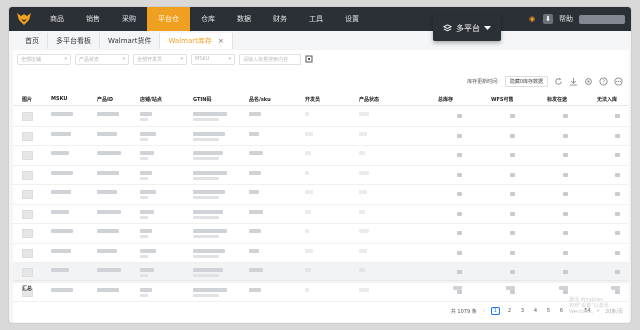 The width and height of the screenshot is (640, 330). Describe the element at coordinates (509, 311) in the screenshot. I see `page-2: 2` at that location.